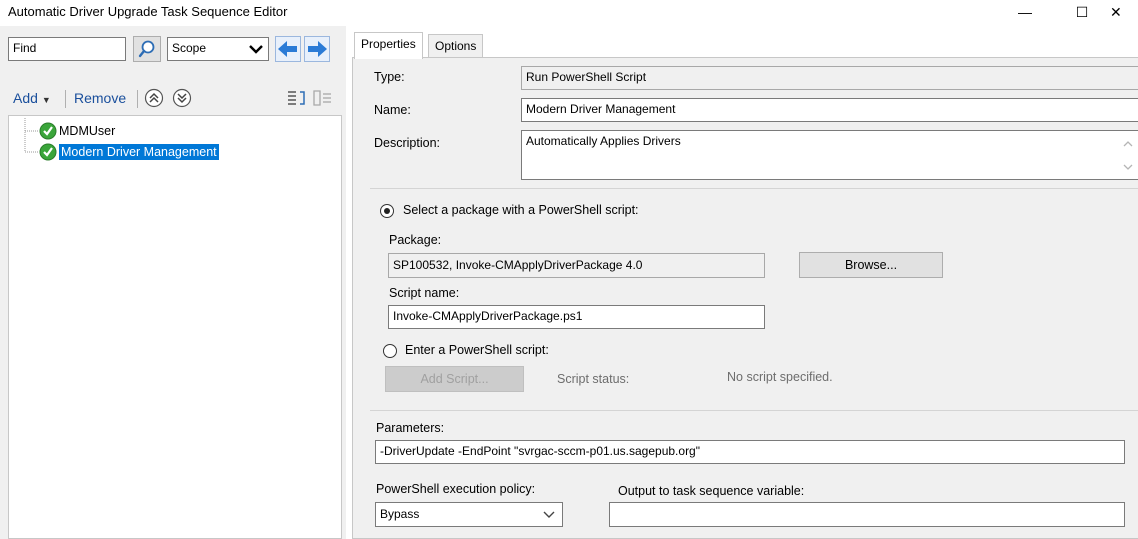 The height and width of the screenshot is (539, 1138). I want to click on output-variable-input, so click(867, 514).